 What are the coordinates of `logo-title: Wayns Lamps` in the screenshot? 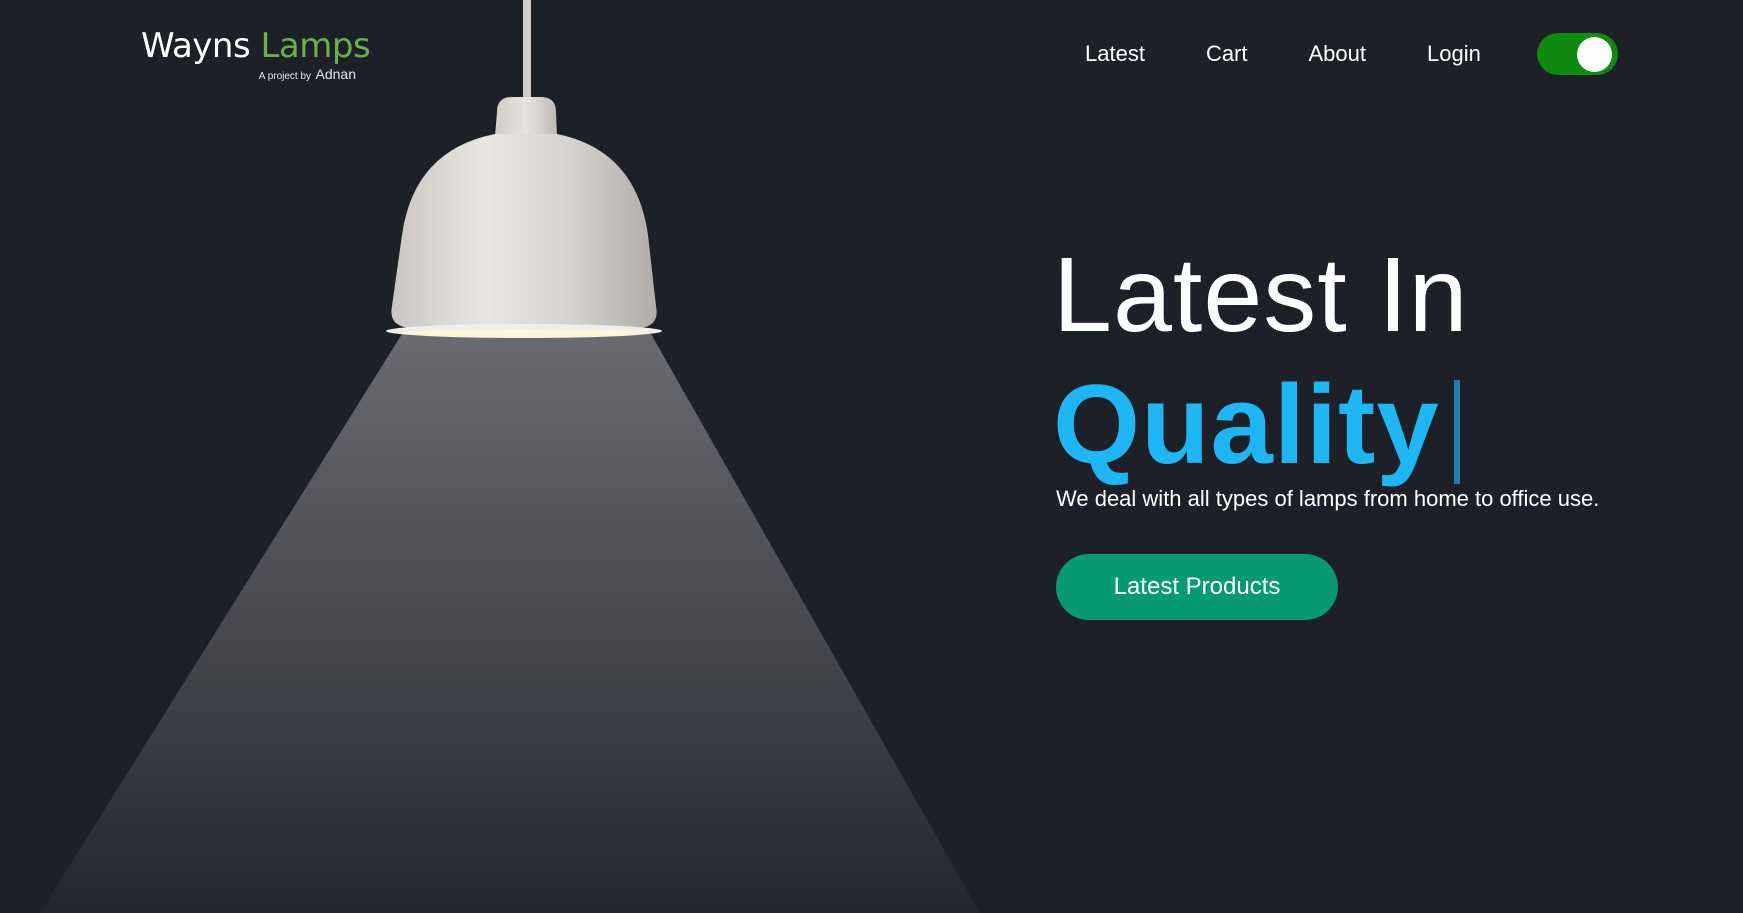 It's located at (256, 46).